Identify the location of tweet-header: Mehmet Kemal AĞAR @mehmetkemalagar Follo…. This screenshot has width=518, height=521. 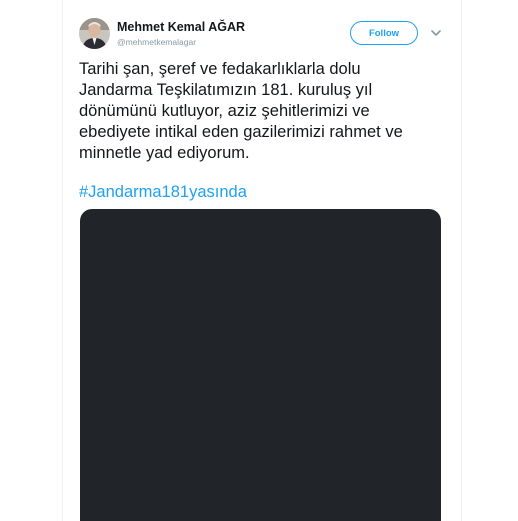
(264, 35).